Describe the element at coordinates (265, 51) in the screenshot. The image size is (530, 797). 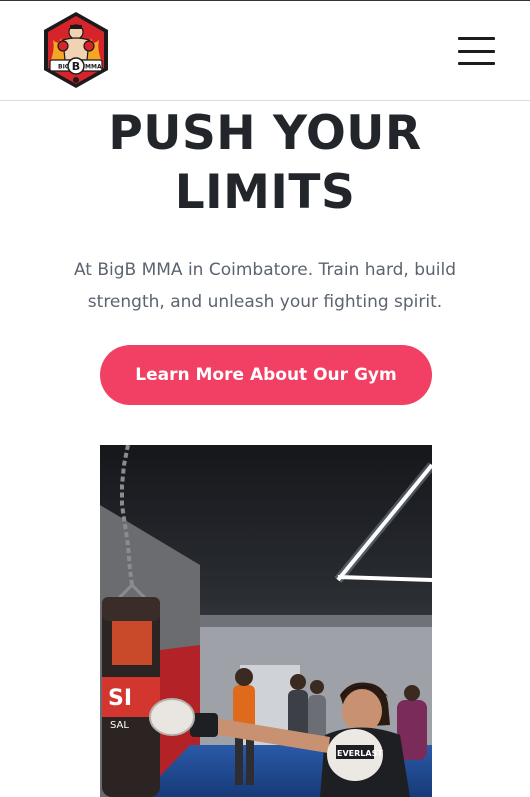
I see `site-header: BIG MMA B` at that location.